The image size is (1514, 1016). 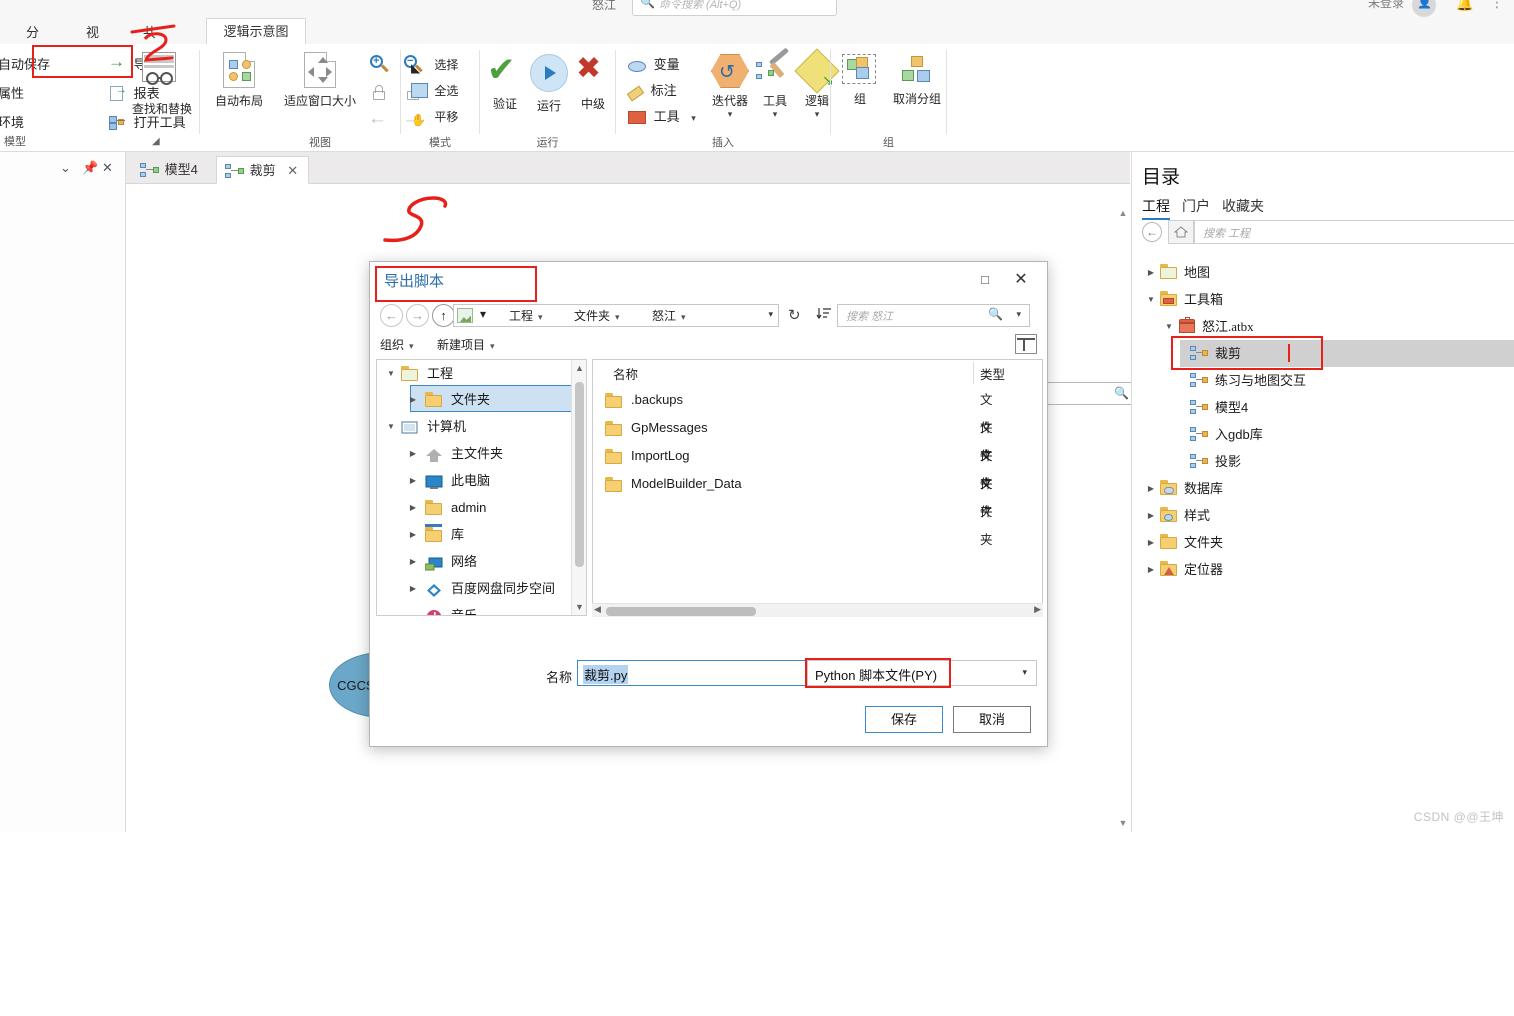 What do you see at coordinates (1347, 353) in the screenshot?
I see `catalog-node-caijian: 裁剪` at bounding box center [1347, 353].